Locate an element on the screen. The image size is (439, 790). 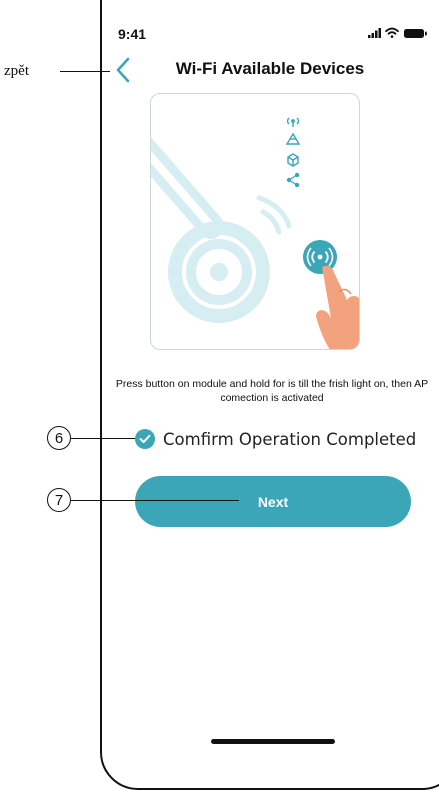
next-button: Next is located at coordinates (273, 501).